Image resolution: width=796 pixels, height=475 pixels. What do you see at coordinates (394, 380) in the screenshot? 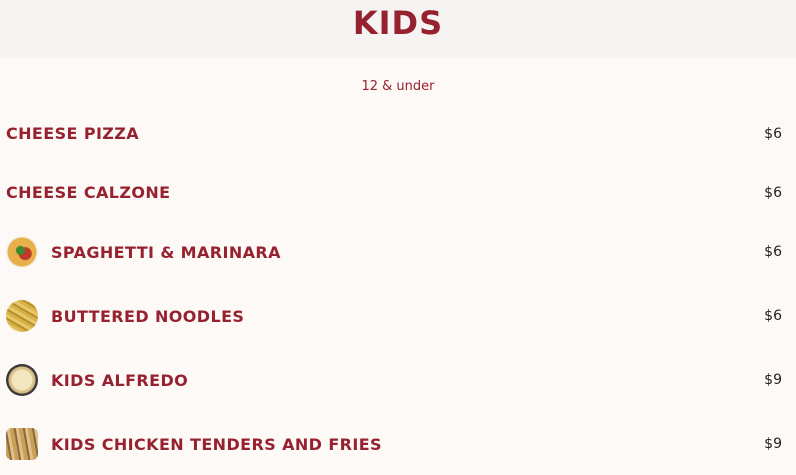
I see `menu-item-kids-alfredo: KIDS ALFREDO $9` at bounding box center [394, 380].